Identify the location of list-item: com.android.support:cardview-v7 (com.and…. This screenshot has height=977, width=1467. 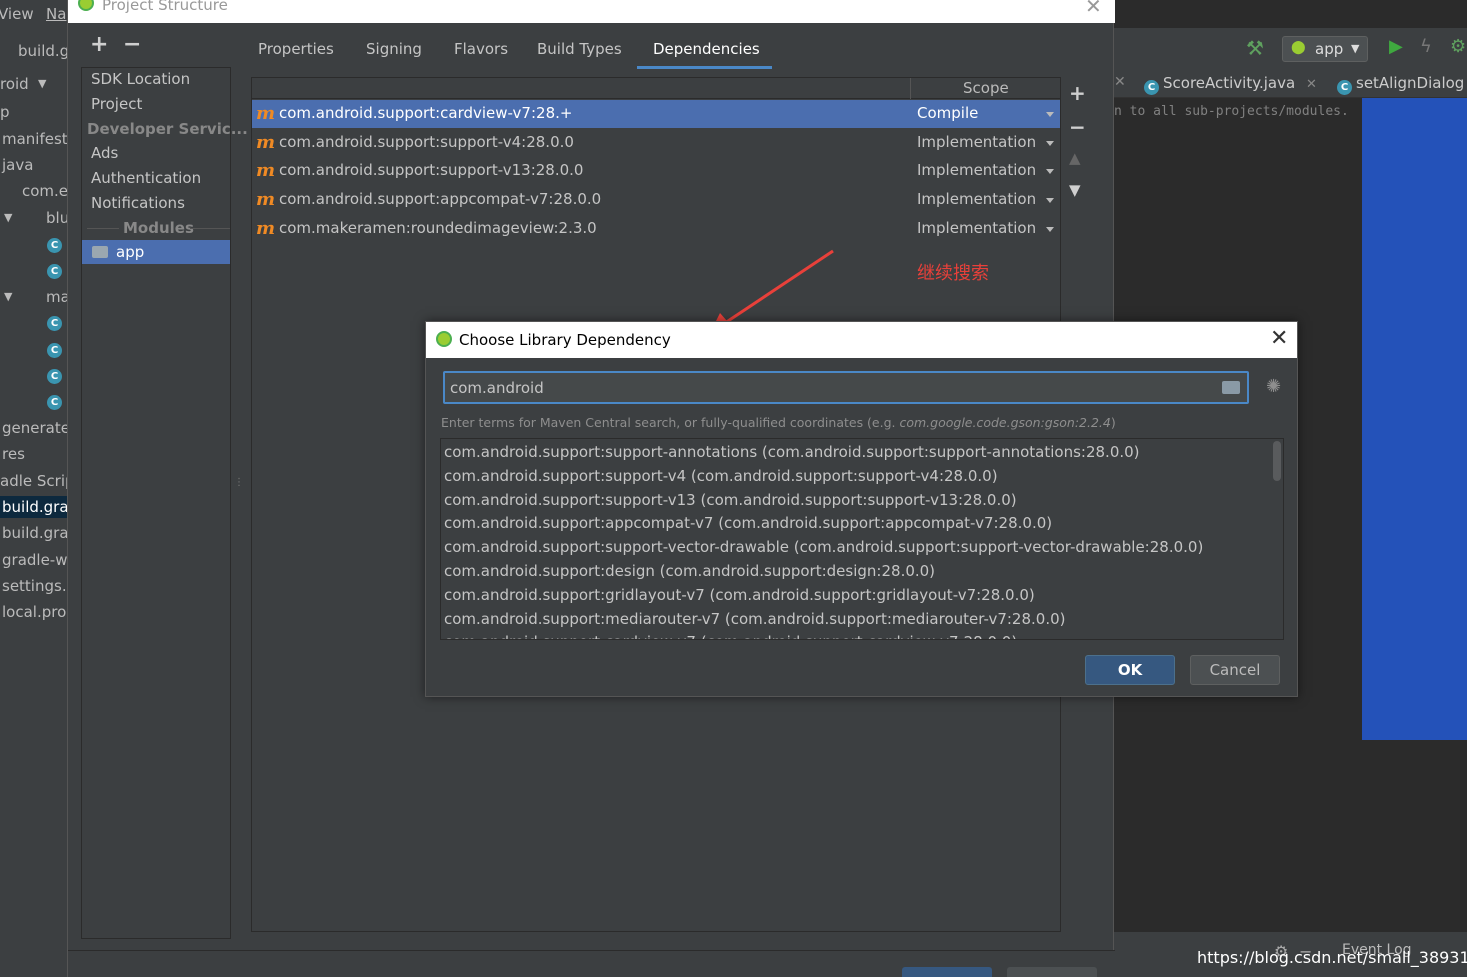
(730, 634).